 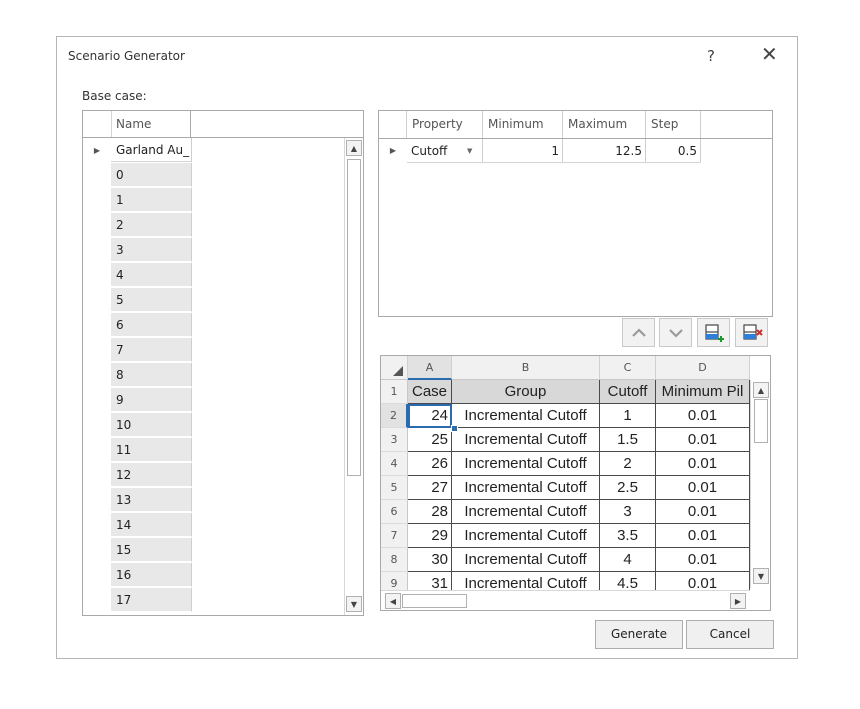 I want to click on name-cell: 16, so click(x=151, y=575).